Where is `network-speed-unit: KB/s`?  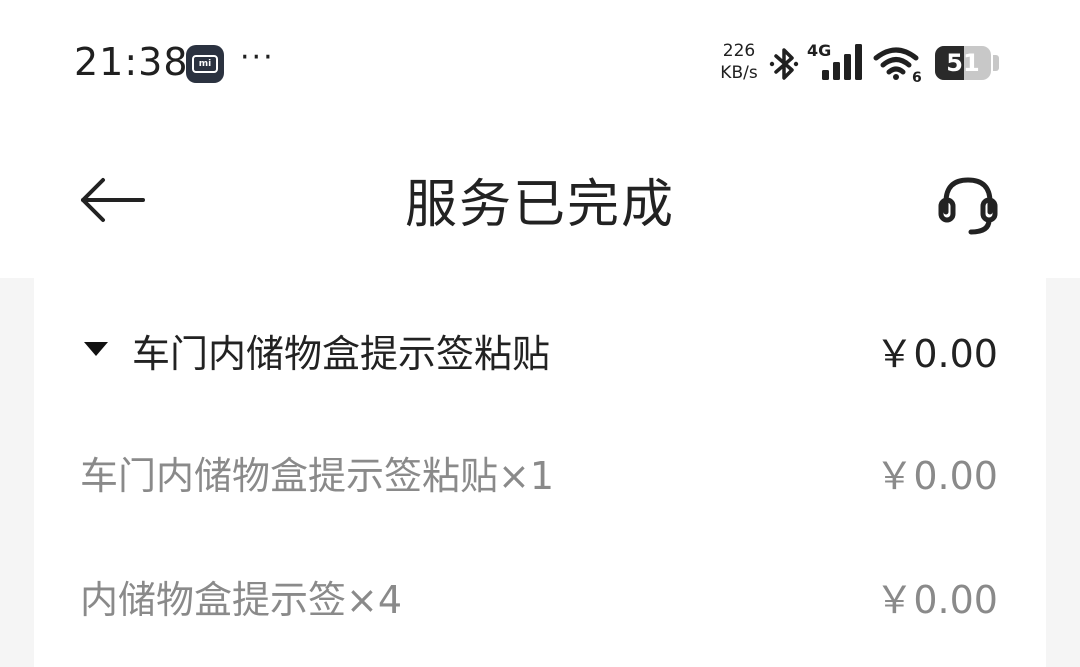
network-speed-unit: KB/s is located at coordinates (739, 73).